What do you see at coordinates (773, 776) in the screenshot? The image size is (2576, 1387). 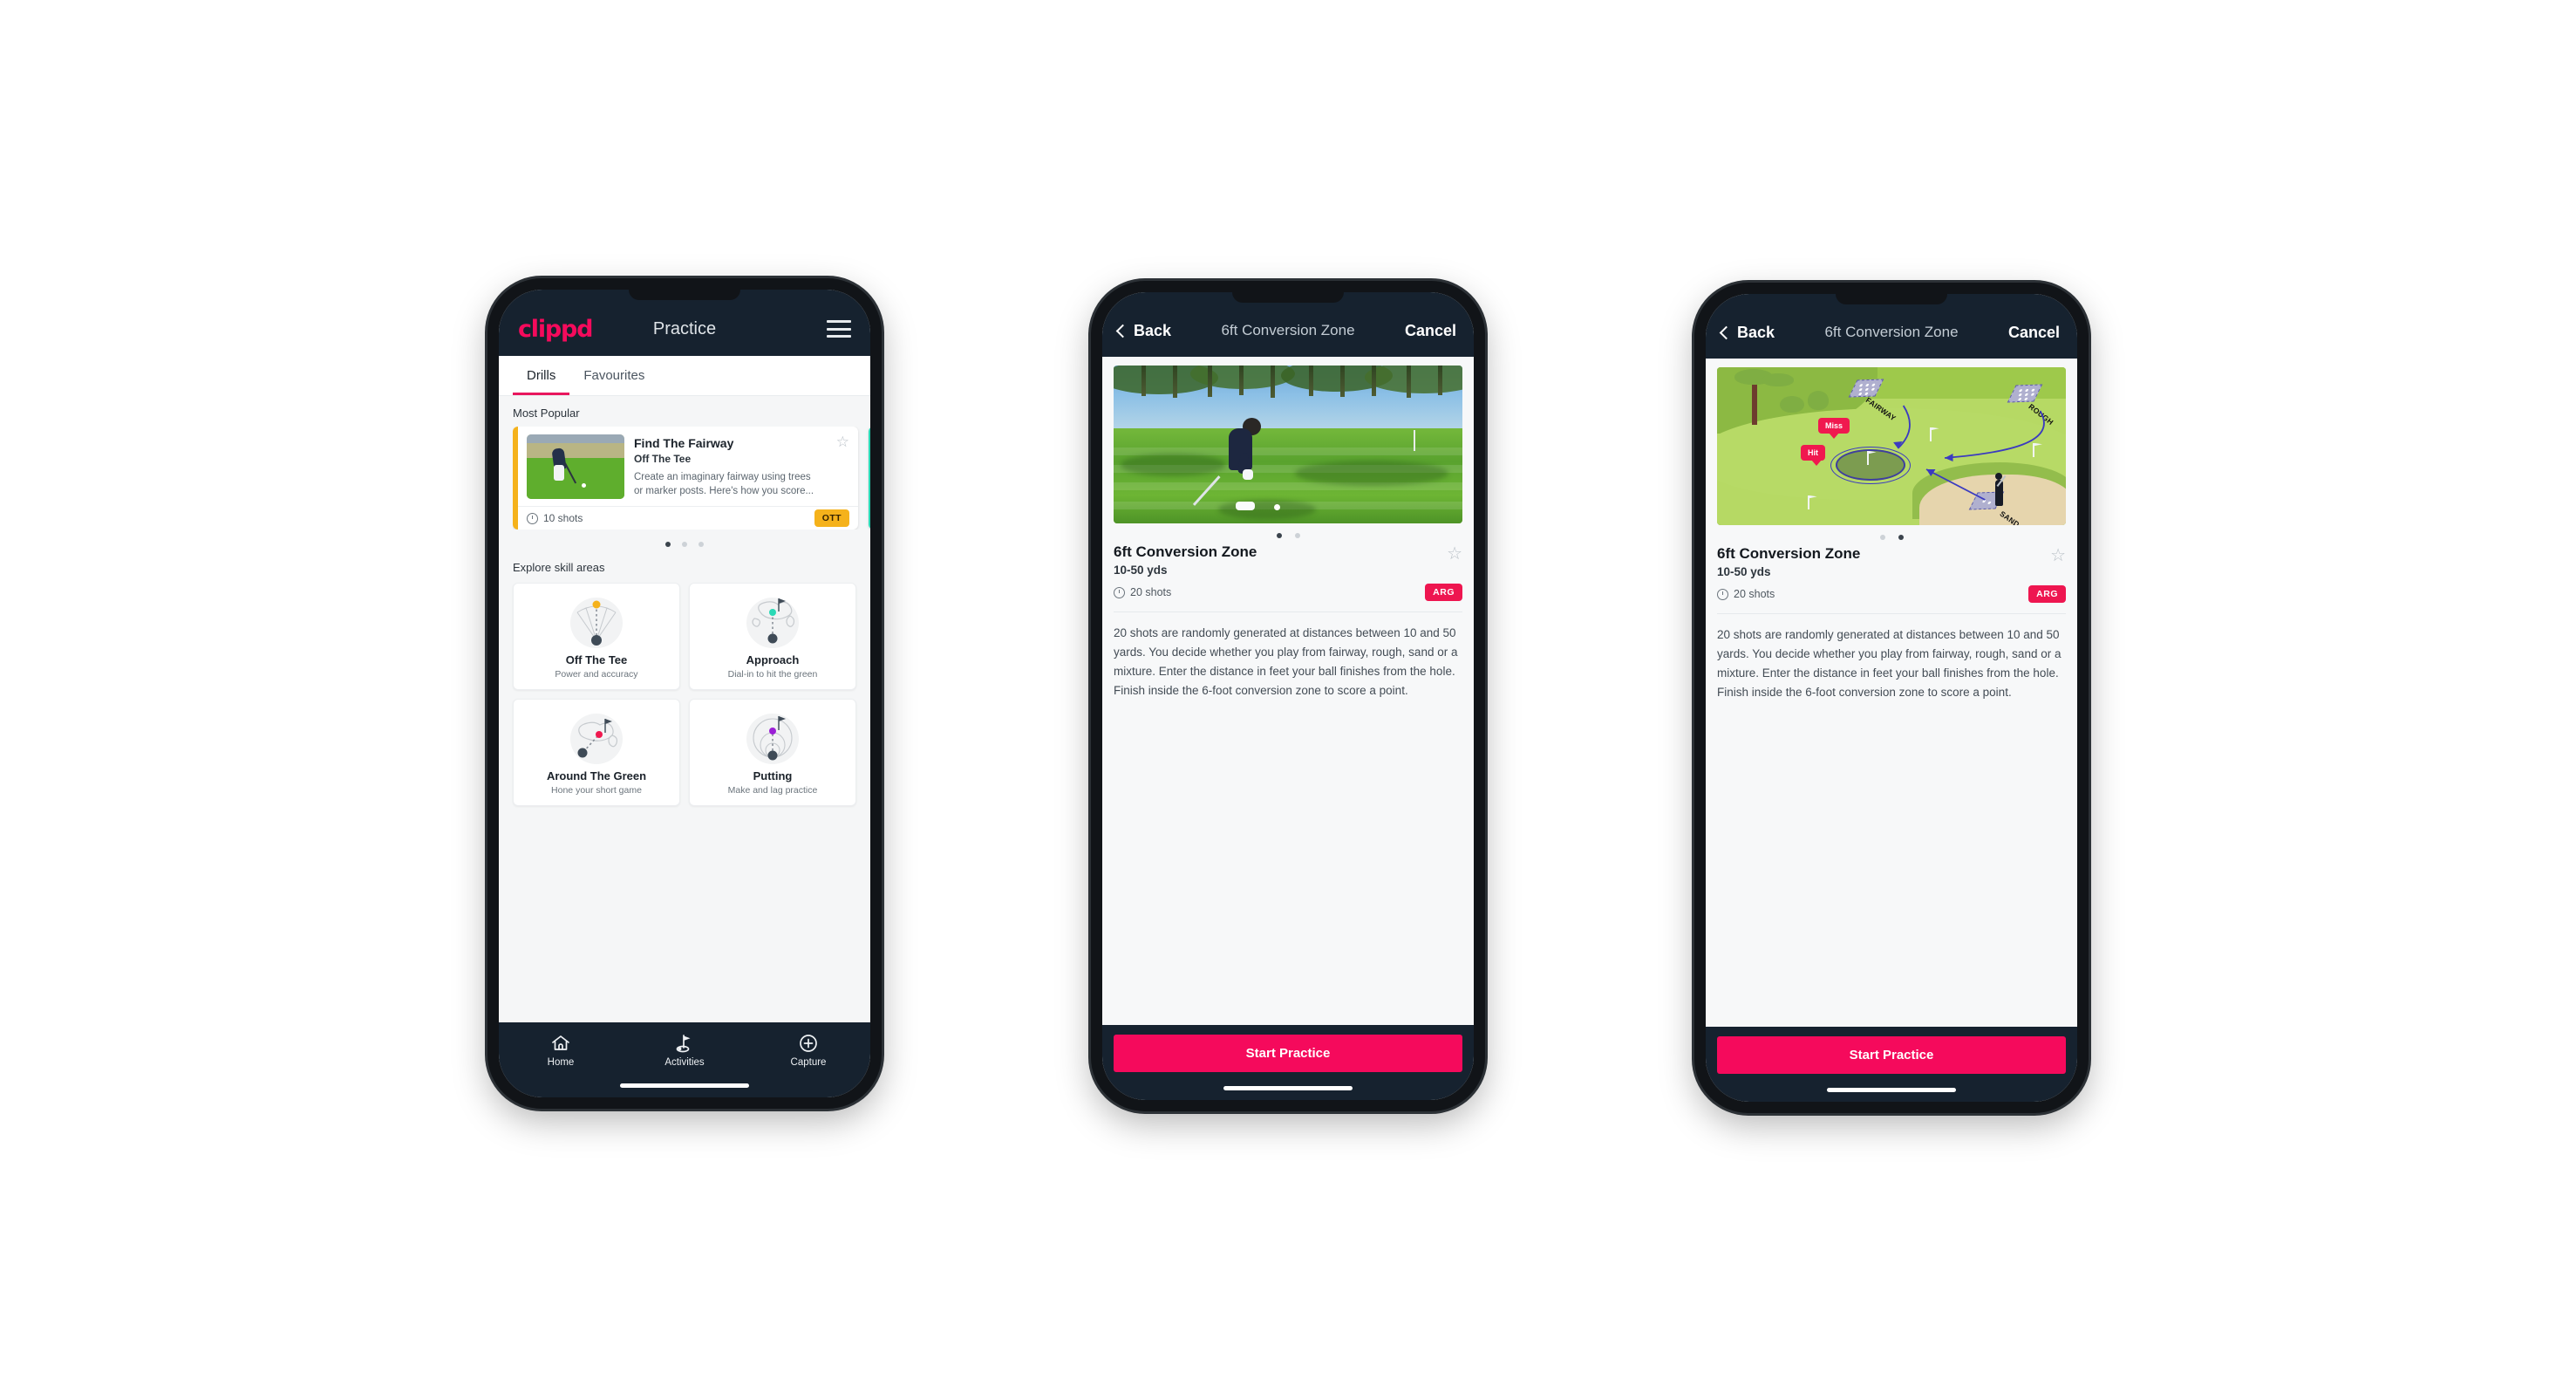 I see `skill-name: Putting` at bounding box center [773, 776].